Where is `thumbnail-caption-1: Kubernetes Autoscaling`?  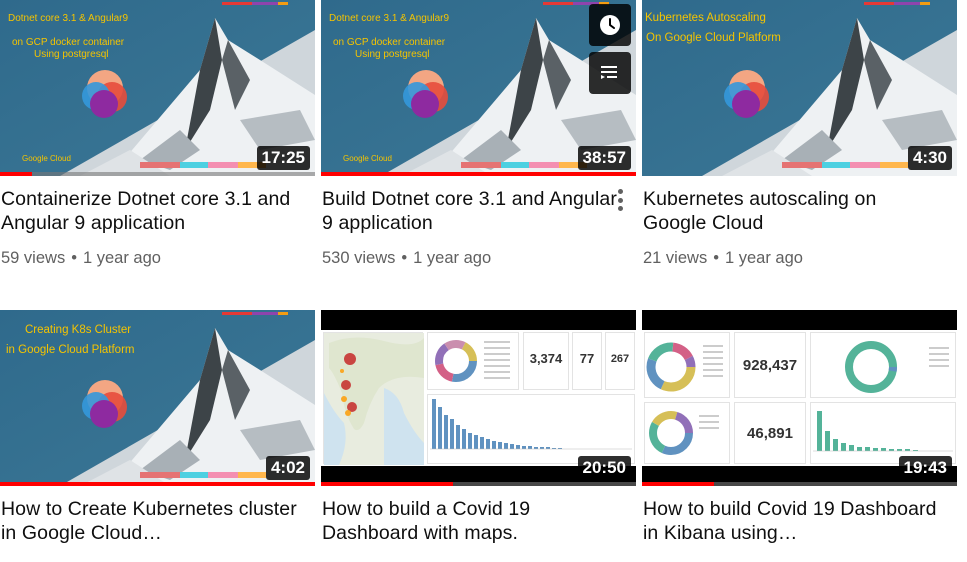 thumbnail-caption-1: Kubernetes Autoscaling is located at coordinates (705, 18).